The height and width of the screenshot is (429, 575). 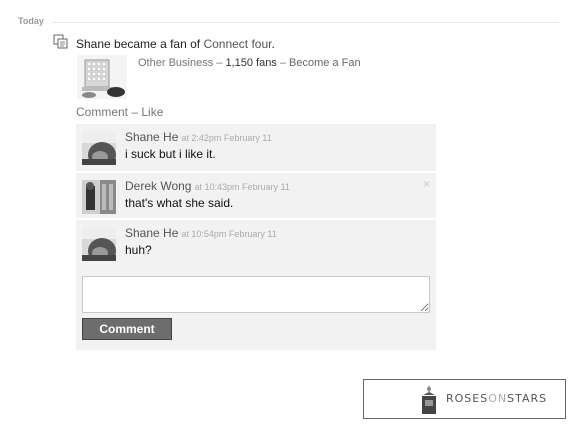 What do you see at coordinates (325, 63) in the screenshot?
I see `become-fan-link: Become a Fan` at bounding box center [325, 63].